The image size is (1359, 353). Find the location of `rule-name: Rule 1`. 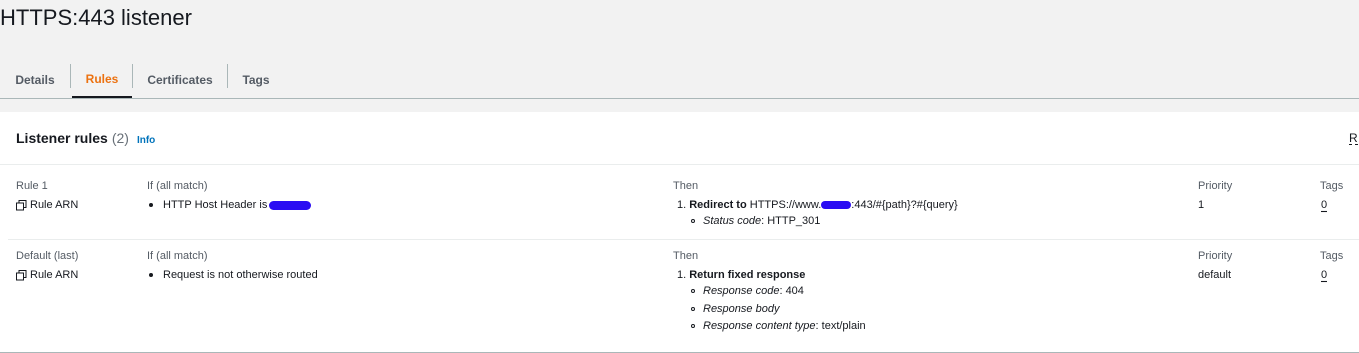

rule-name: Rule 1 is located at coordinates (32, 186).